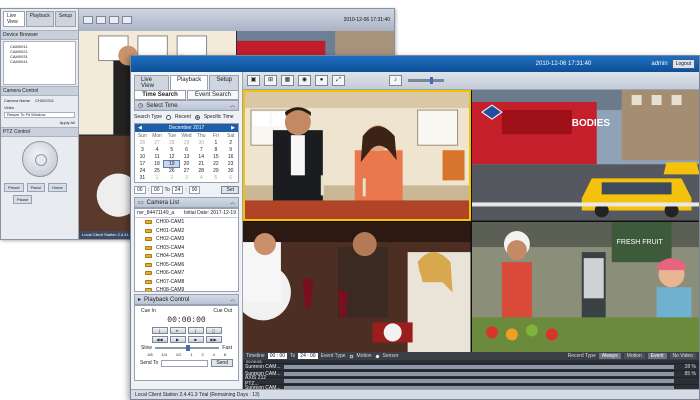 The height and width of the screenshot is (400, 700). Describe the element at coordinates (159, 330) in the screenshot. I see `cue-in-button: [` at that location.